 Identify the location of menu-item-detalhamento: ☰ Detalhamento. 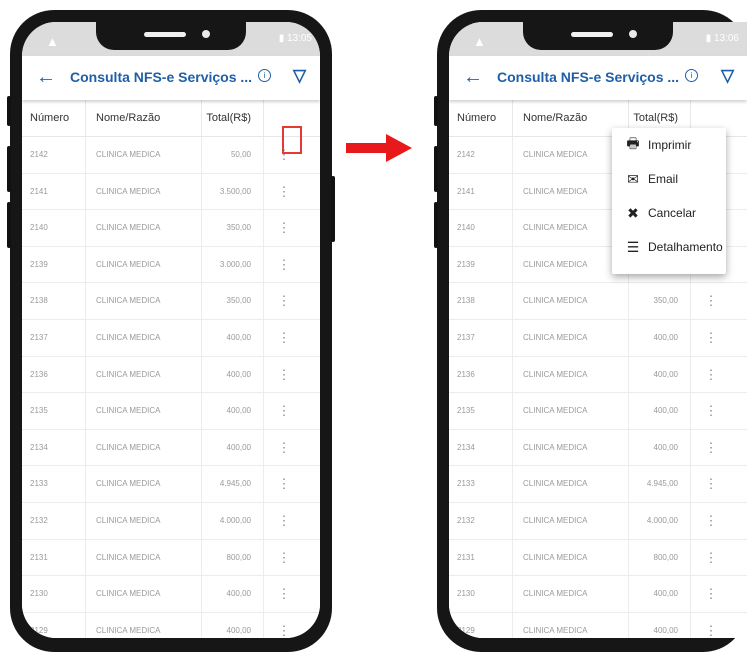
(669, 247).